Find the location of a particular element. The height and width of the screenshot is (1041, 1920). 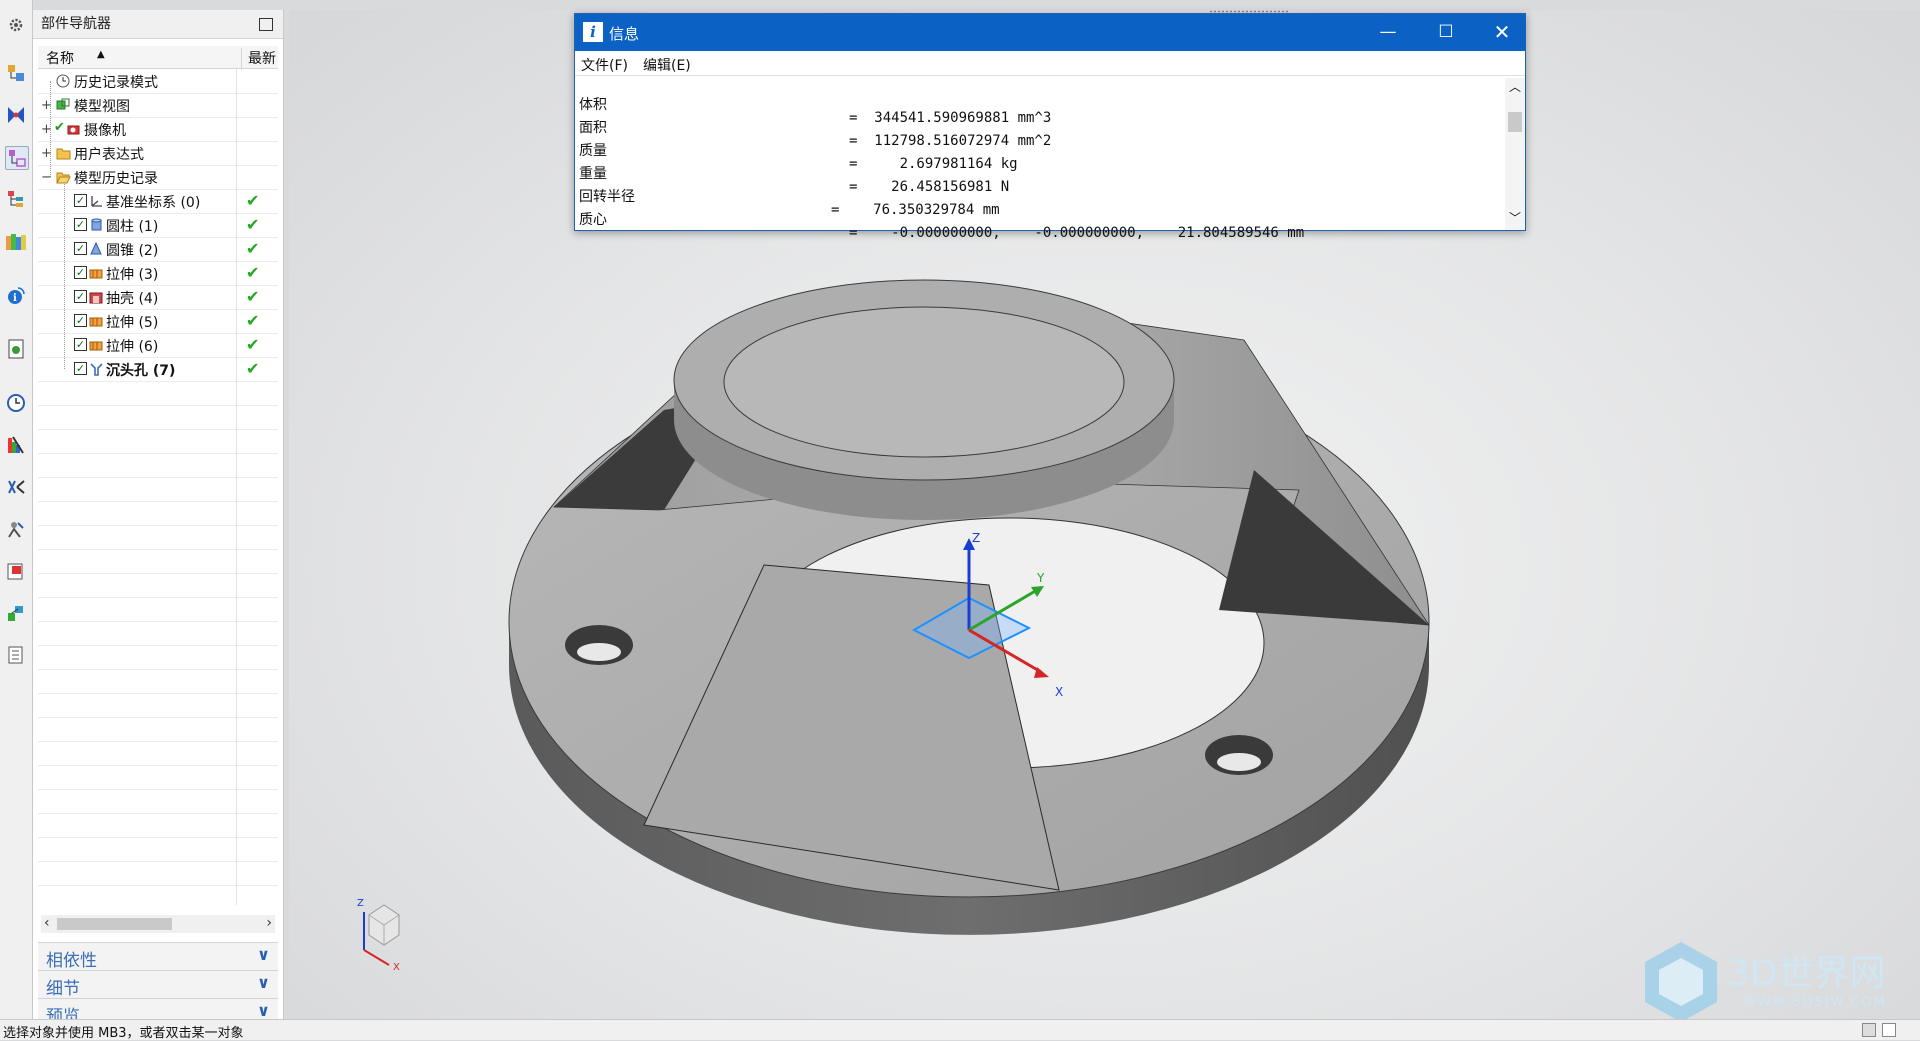

tree-node-feature: ✓ 抽壳 (4) ✔ is located at coordinates (158, 297).